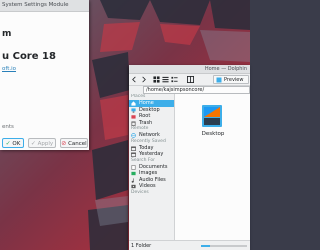 The width and height of the screenshot is (320, 250). Describe the element at coordinates (146, 122) in the screenshot. I see `sidebar-item-label: Trash` at that location.